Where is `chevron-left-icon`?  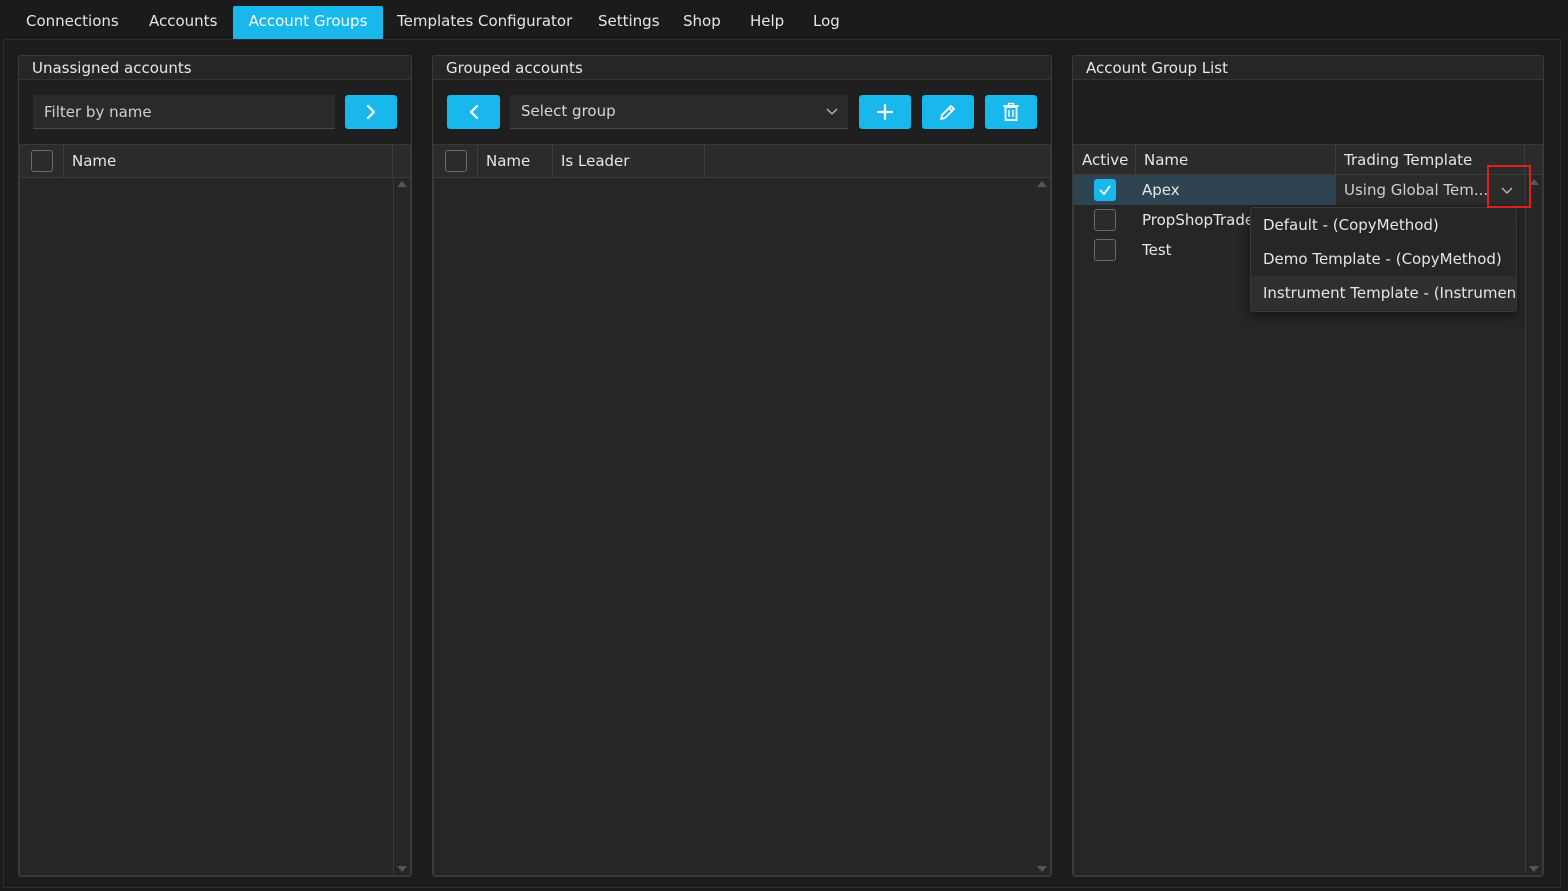 chevron-left-icon is located at coordinates (473, 112).